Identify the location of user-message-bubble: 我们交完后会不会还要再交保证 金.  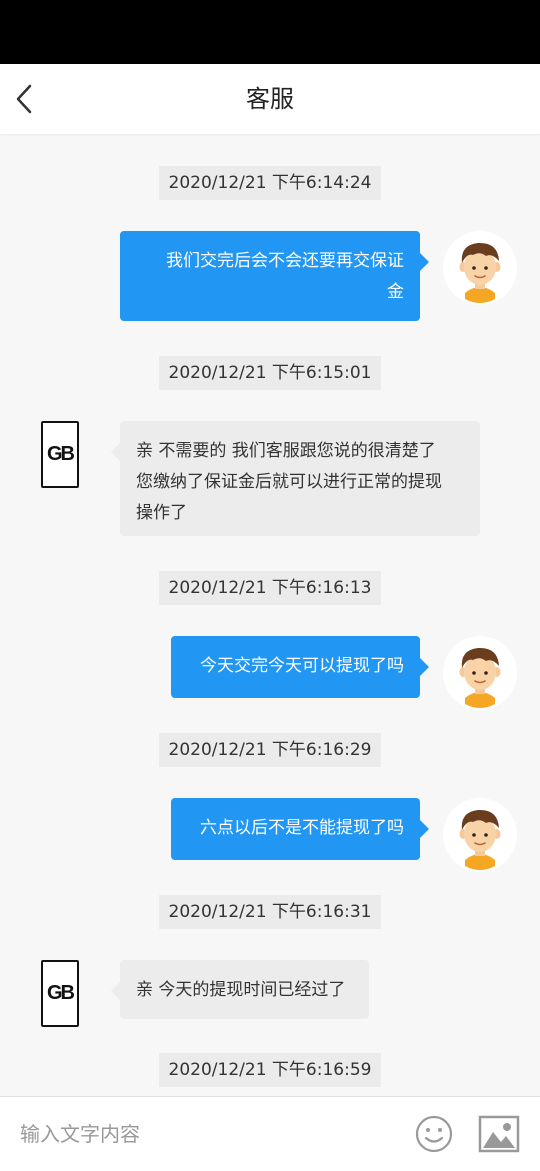
(274, 276).